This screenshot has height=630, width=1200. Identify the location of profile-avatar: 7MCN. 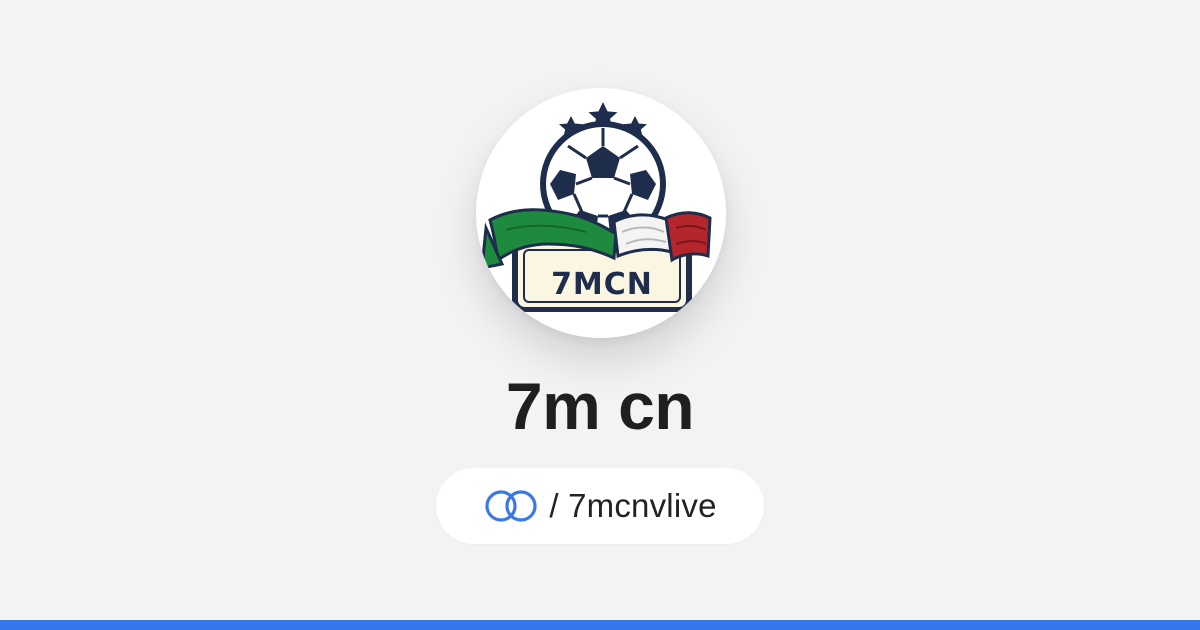
(601, 213).